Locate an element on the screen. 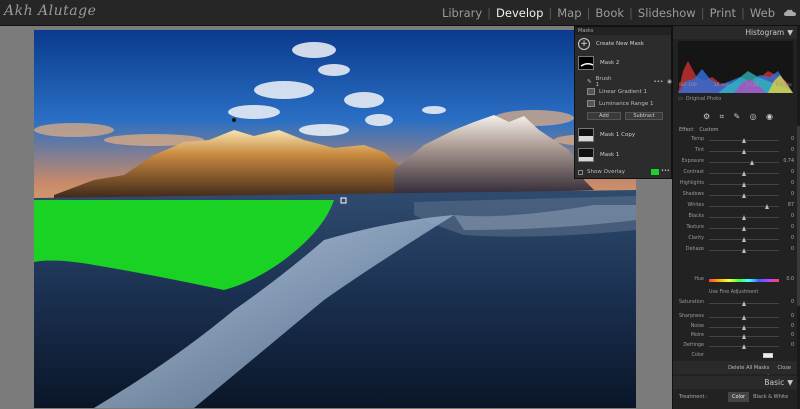  effect-value: Custom is located at coordinates (709, 130).